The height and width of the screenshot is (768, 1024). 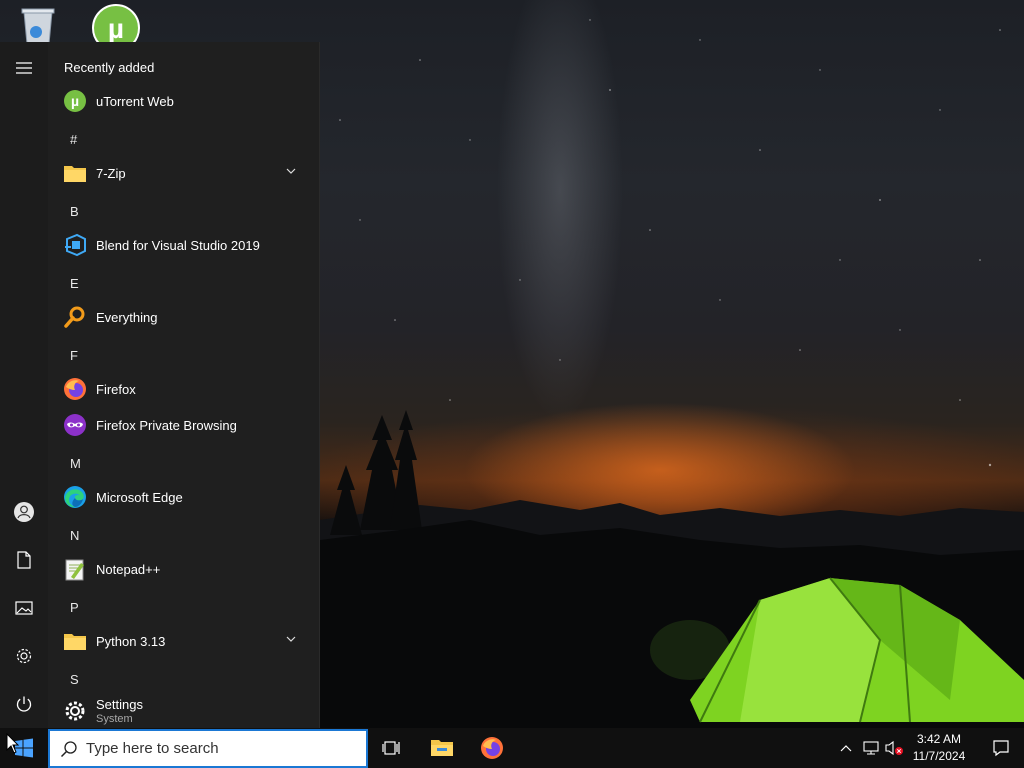 What do you see at coordinates (179, 101) in the screenshot?
I see `app-item-utorrent-web: µ uTorrent Web` at bounding box center [179, 101].